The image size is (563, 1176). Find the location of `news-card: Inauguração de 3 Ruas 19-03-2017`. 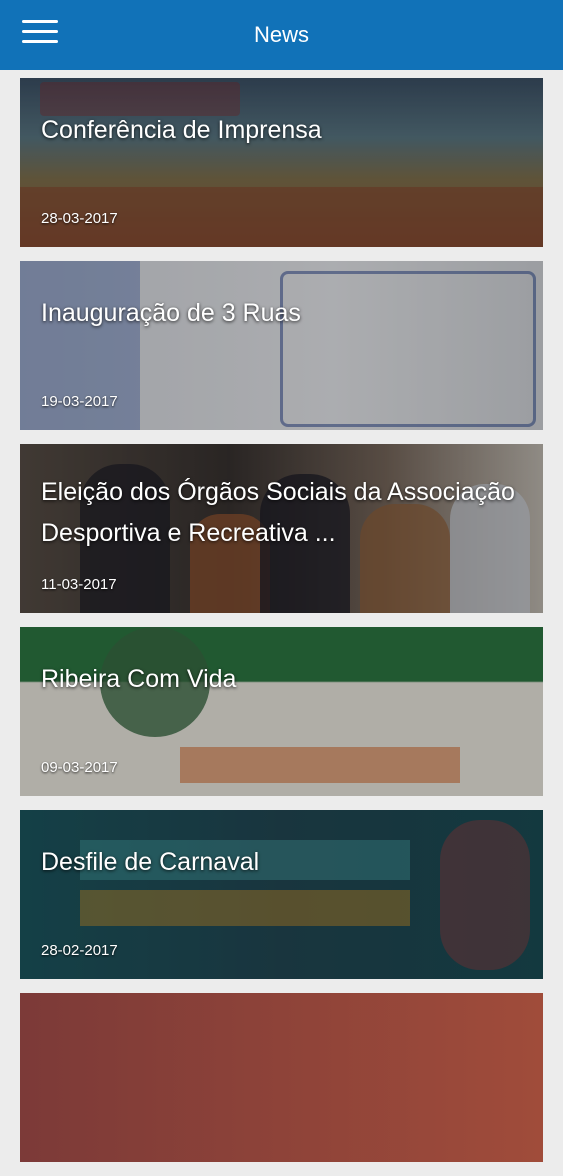

news-card: Inauguração de 3 Ruas 19-03-2017 is located at coordinates (281, 345).